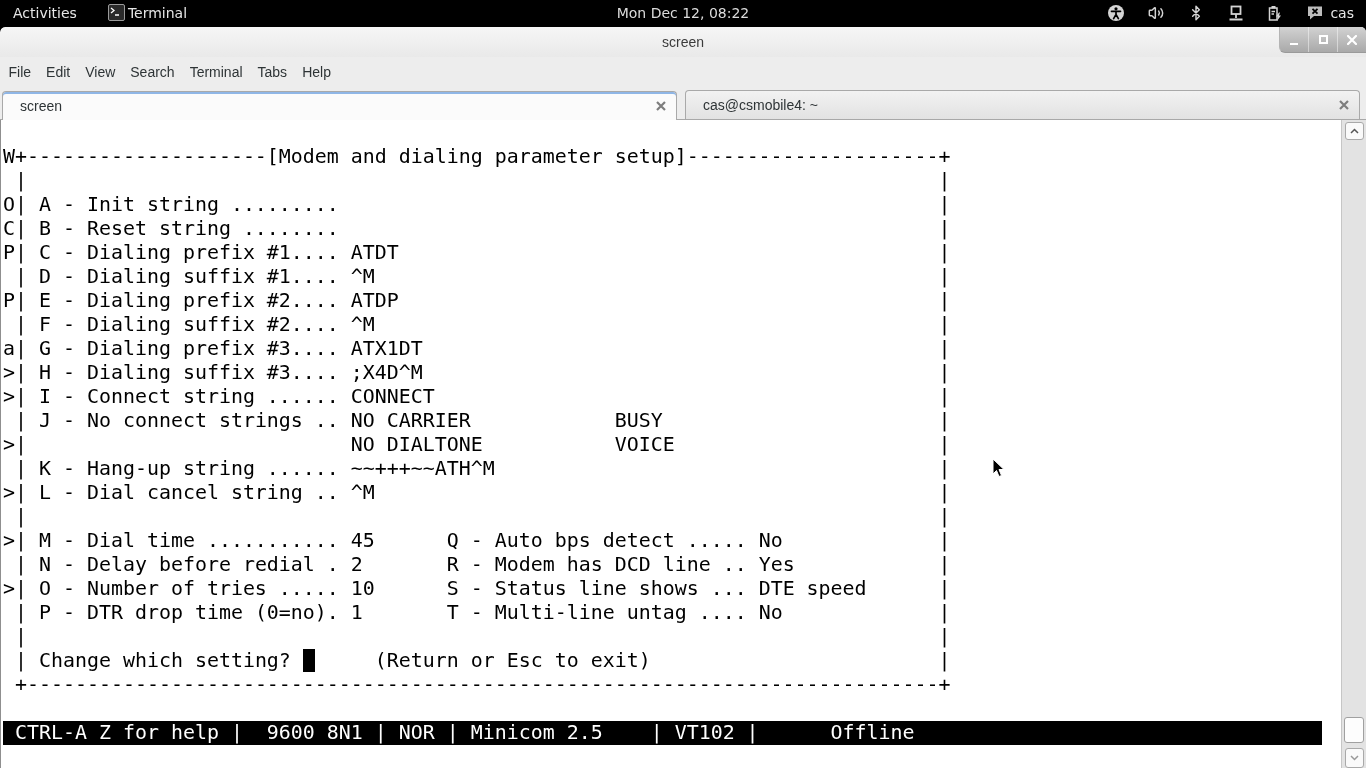 Image resolution: width=1366 pixels, height=768 pixels. Describe the element at coordinates (255, 468) in the screenshot. I see `terminal-text: | K - Hang-up string ...... ~~+++~~ATH^M` at that location.